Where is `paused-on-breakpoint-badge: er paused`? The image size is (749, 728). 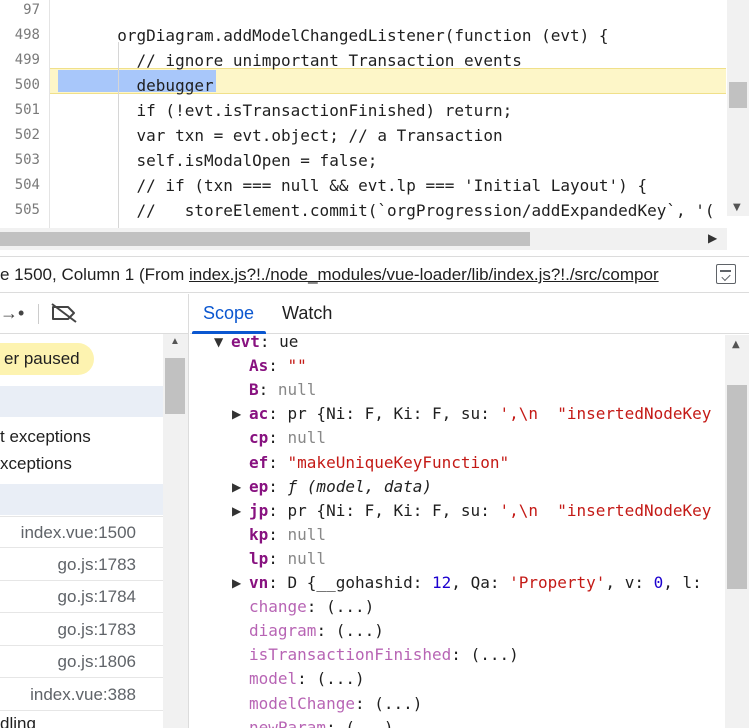
paused-on-breakpoint-badge: er paused is located at coordinates (47, 359).